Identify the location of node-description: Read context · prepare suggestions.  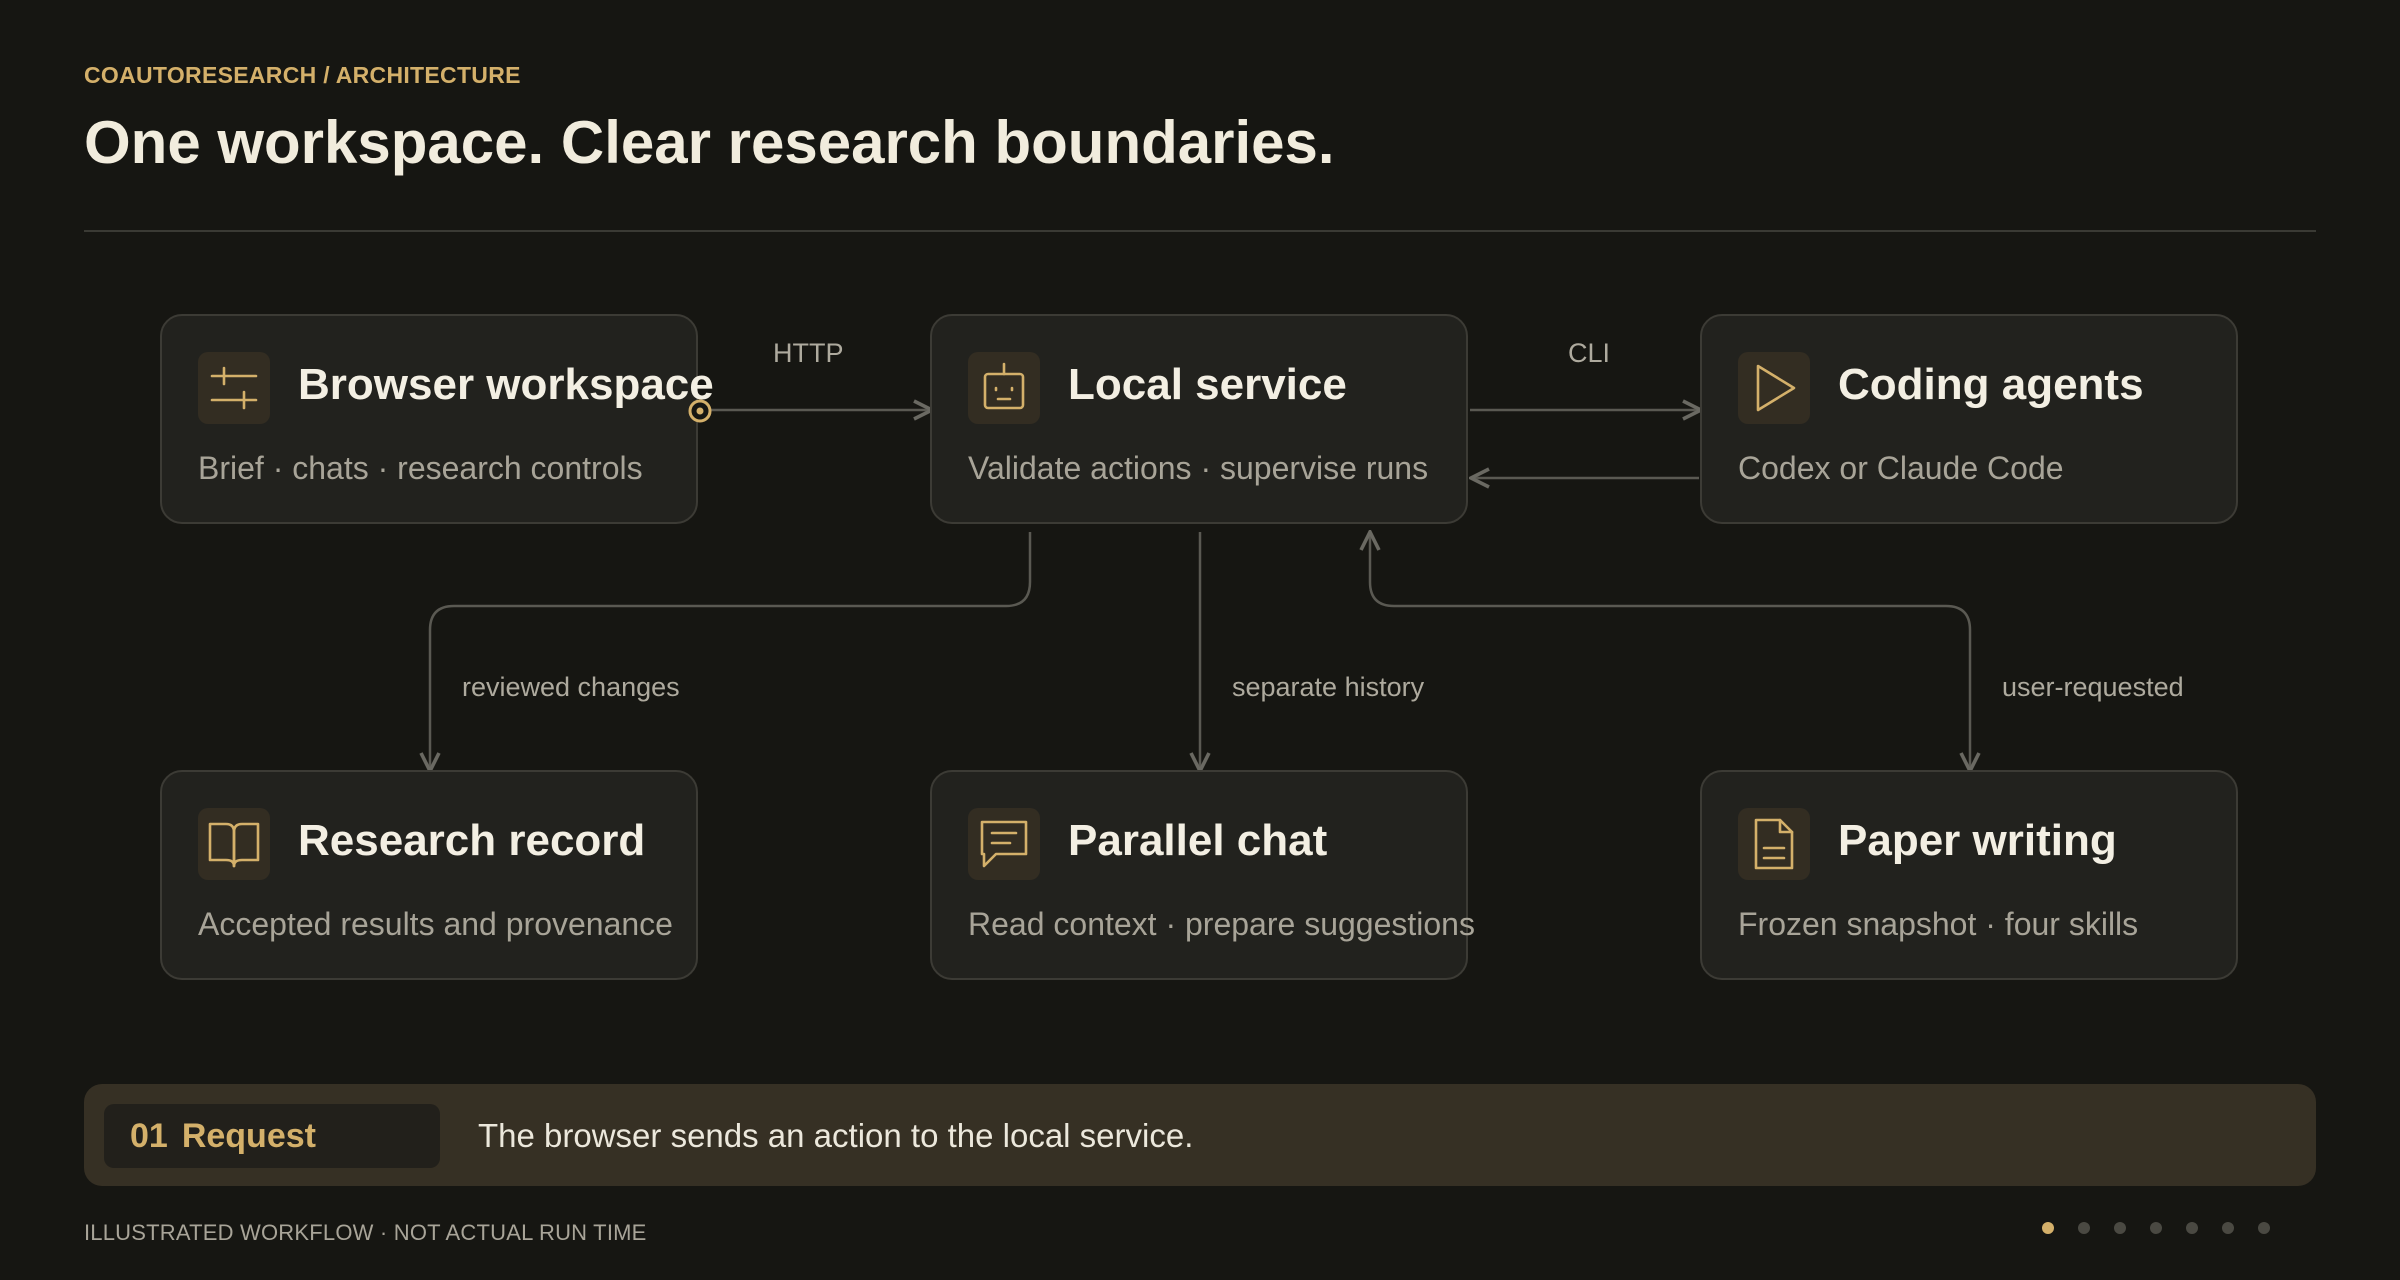
(1221, 924).